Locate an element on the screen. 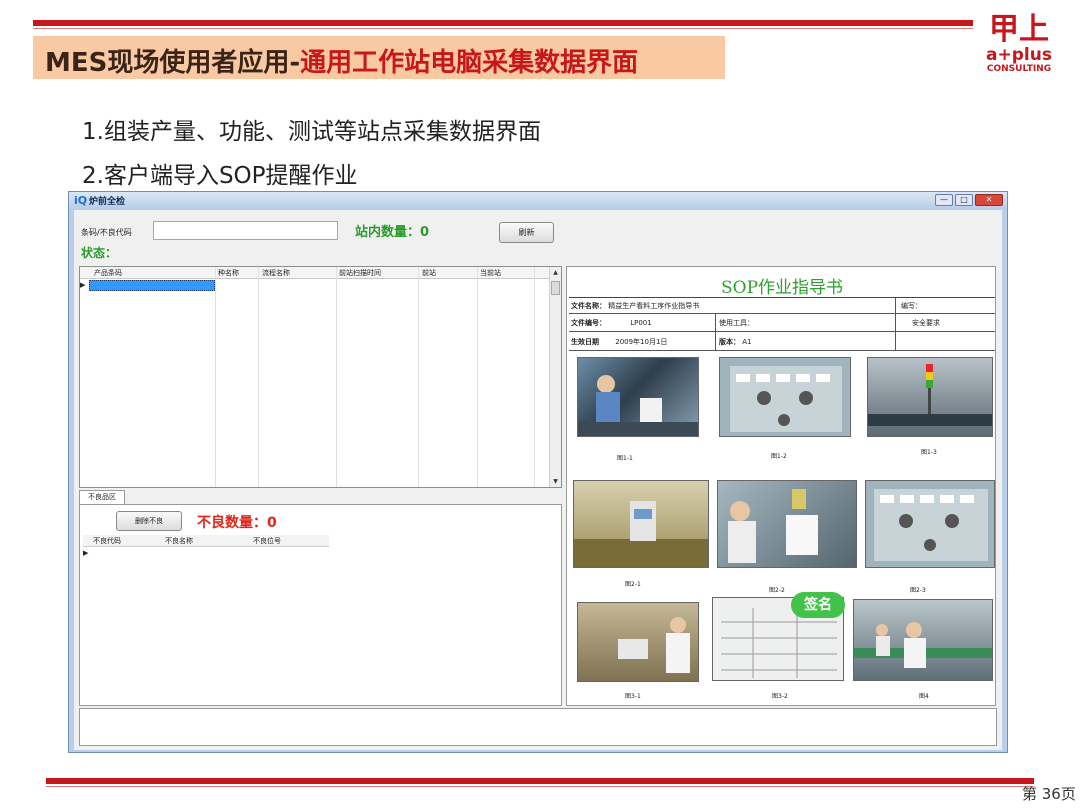 This screenshot has height=810, width=1080. slide-title: MES现场使用者应用-通用工作站电脑采集数据界面 is located at coordinates (341, 60).